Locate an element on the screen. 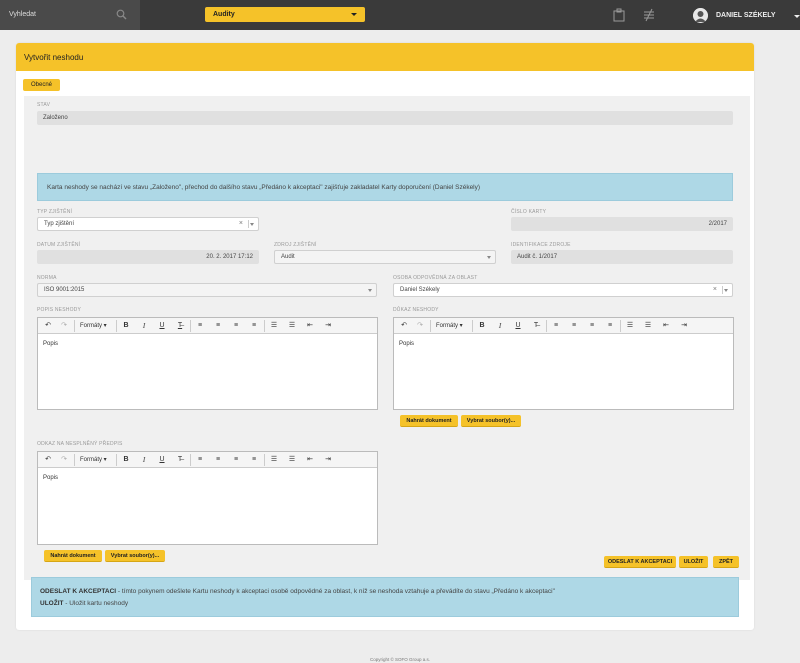 This screenshot has height=663, width=800. popis-label: POPIS NESHODY is located at coordinates (59, 310).